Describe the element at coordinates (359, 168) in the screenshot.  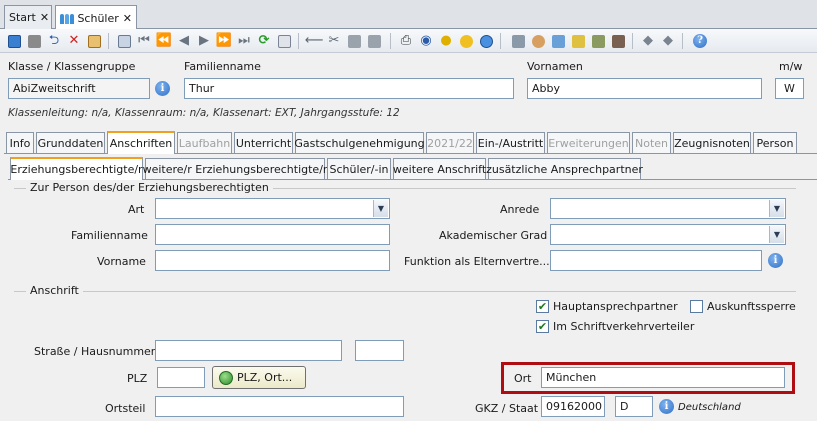
I see `subtab-schueler: Schüler/-in` at that location.